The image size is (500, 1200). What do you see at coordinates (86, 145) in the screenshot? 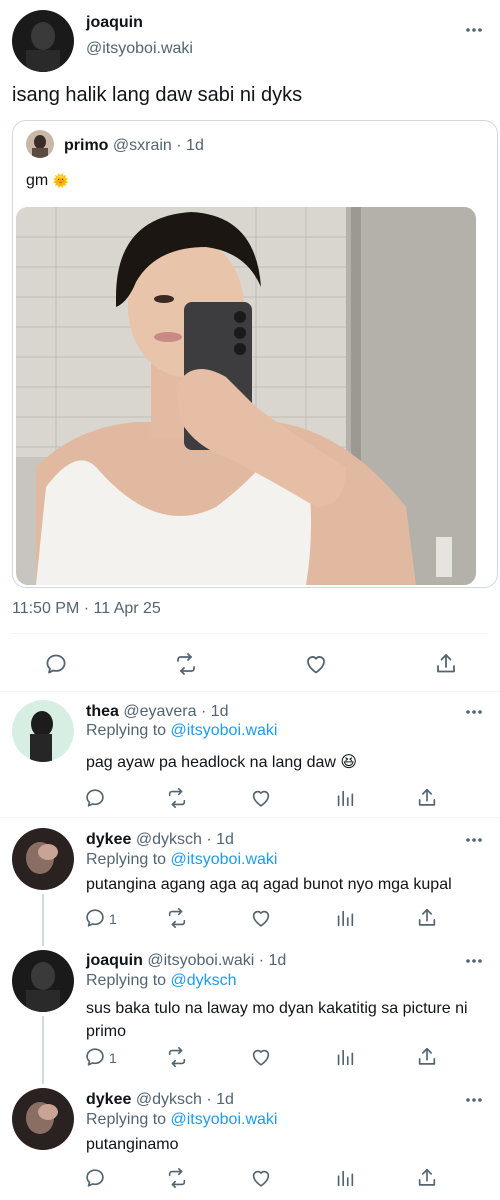
I see `quoted-author-name: primo` at bounding box center [86, 145].